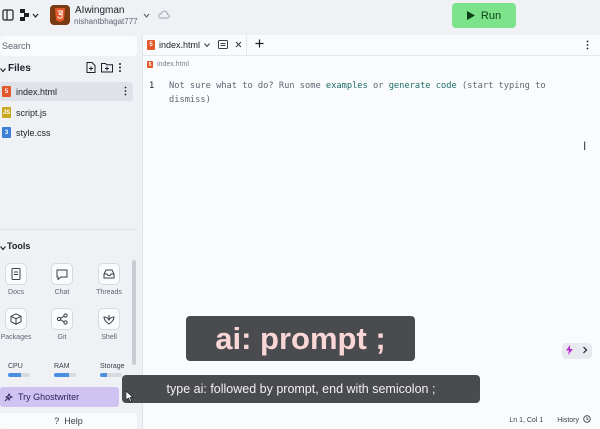 The width and height of the screenshot is (600, 429). Describe the element at coordinates (8, 396) in the screenshot. I see `ghostwriter-icon` at that location.